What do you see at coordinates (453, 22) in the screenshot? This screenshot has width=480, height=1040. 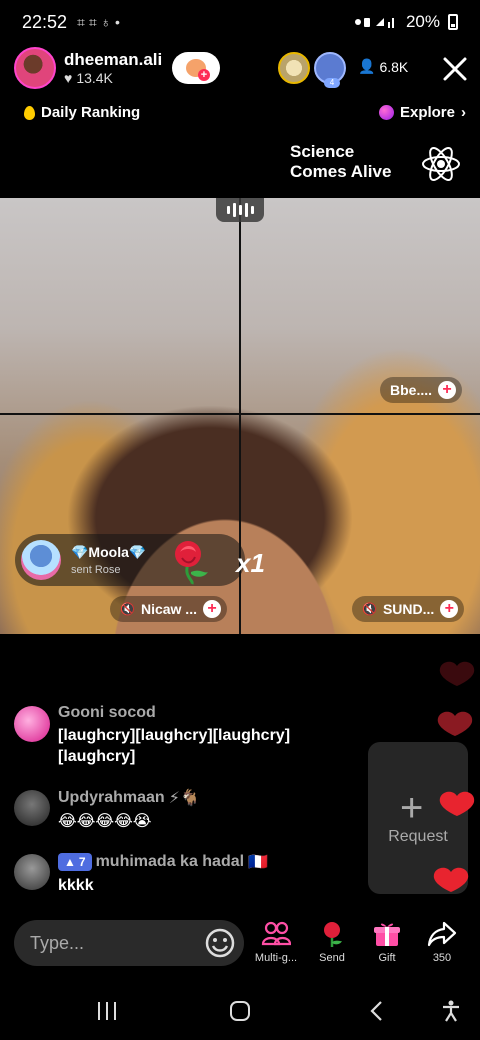 I see `battery-icon` at bounding box center [453, 22].